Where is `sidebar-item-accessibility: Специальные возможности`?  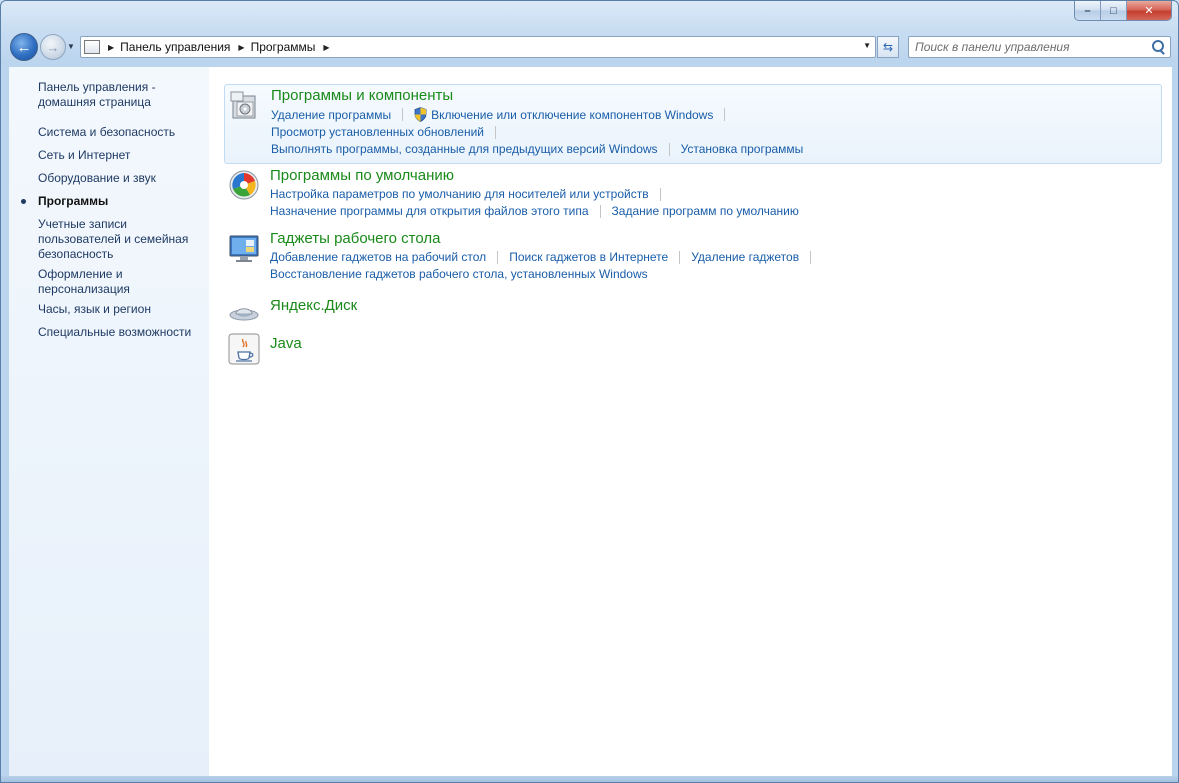 sidebar-item-accessibility: Специальные возможности is located at coordinates (119, 332).